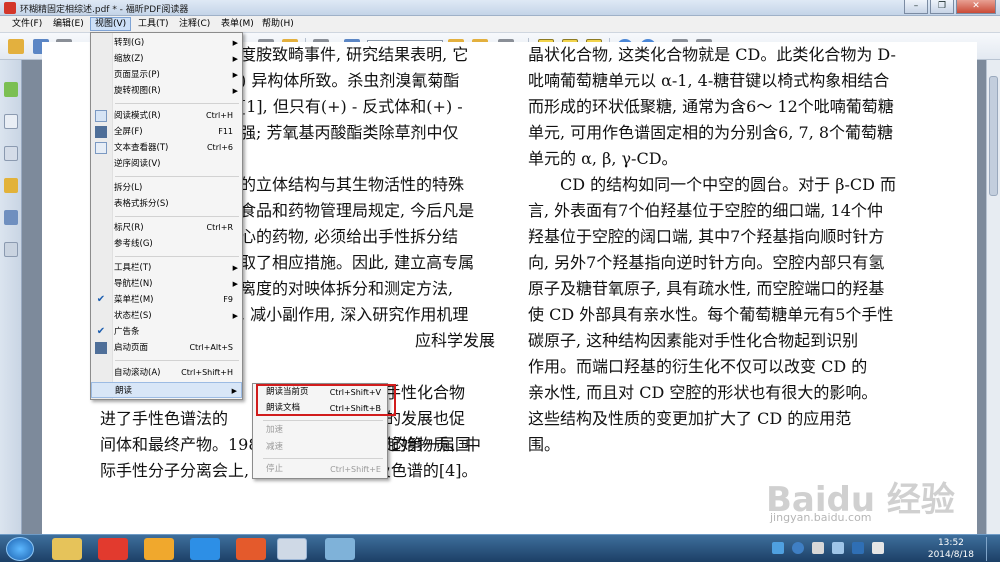 Image resolution: width=1000 pixels, height=562 pixels. What do you see at coordinates (698, 366) in the screenshot?
I see `text-line: 作用。而端口羟基的衍生化不仅可以改变 CD 的` at bounding box center [698, 366].